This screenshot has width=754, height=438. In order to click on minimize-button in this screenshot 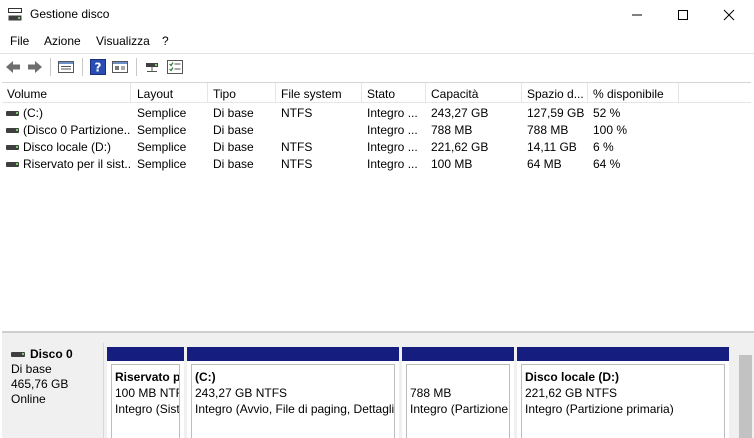, I will do `click(637, 15)`.